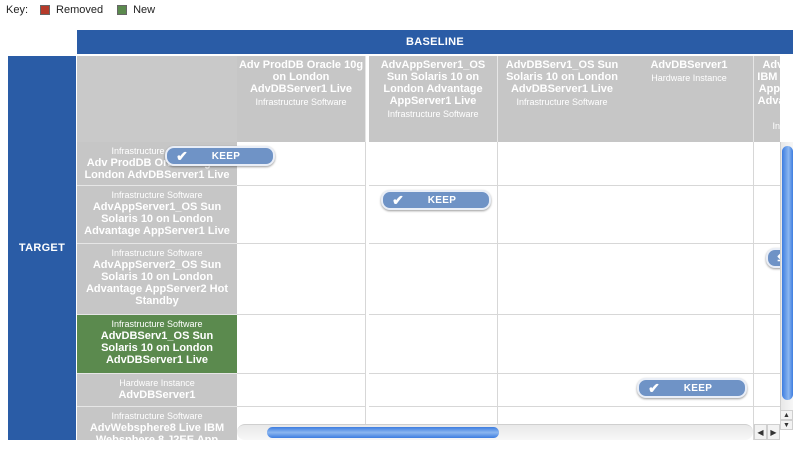  I want to click on legend-label: Key:, so click(17, 10).